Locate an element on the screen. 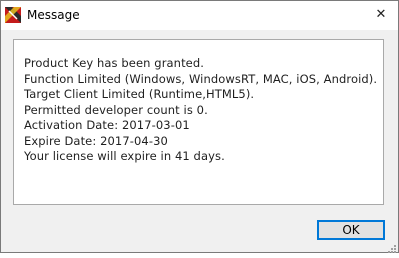 This screenshot has height=258, width=399. title-bar: Message ✕ is located at coordinates (199, 15).